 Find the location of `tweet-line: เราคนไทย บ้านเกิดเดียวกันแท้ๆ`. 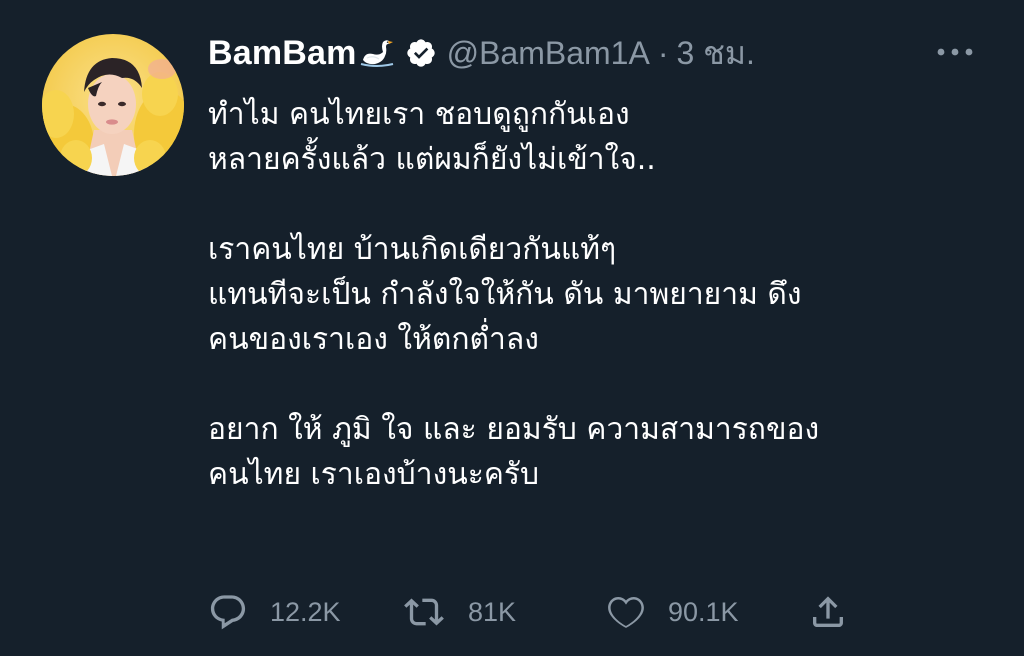

tweet-line: เราคนไทย บ้านเกิดเดียวกันแท้ๆ is located at coordinates (412, 249).